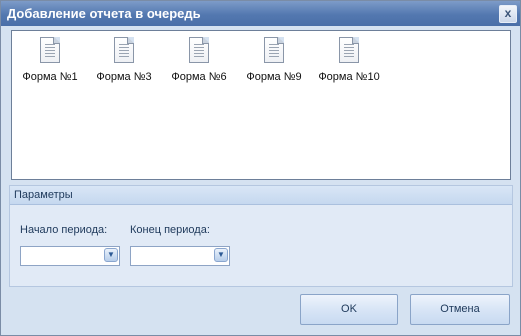  I want to click on report-item-forma-3: Форма №3, so click(124, 60).